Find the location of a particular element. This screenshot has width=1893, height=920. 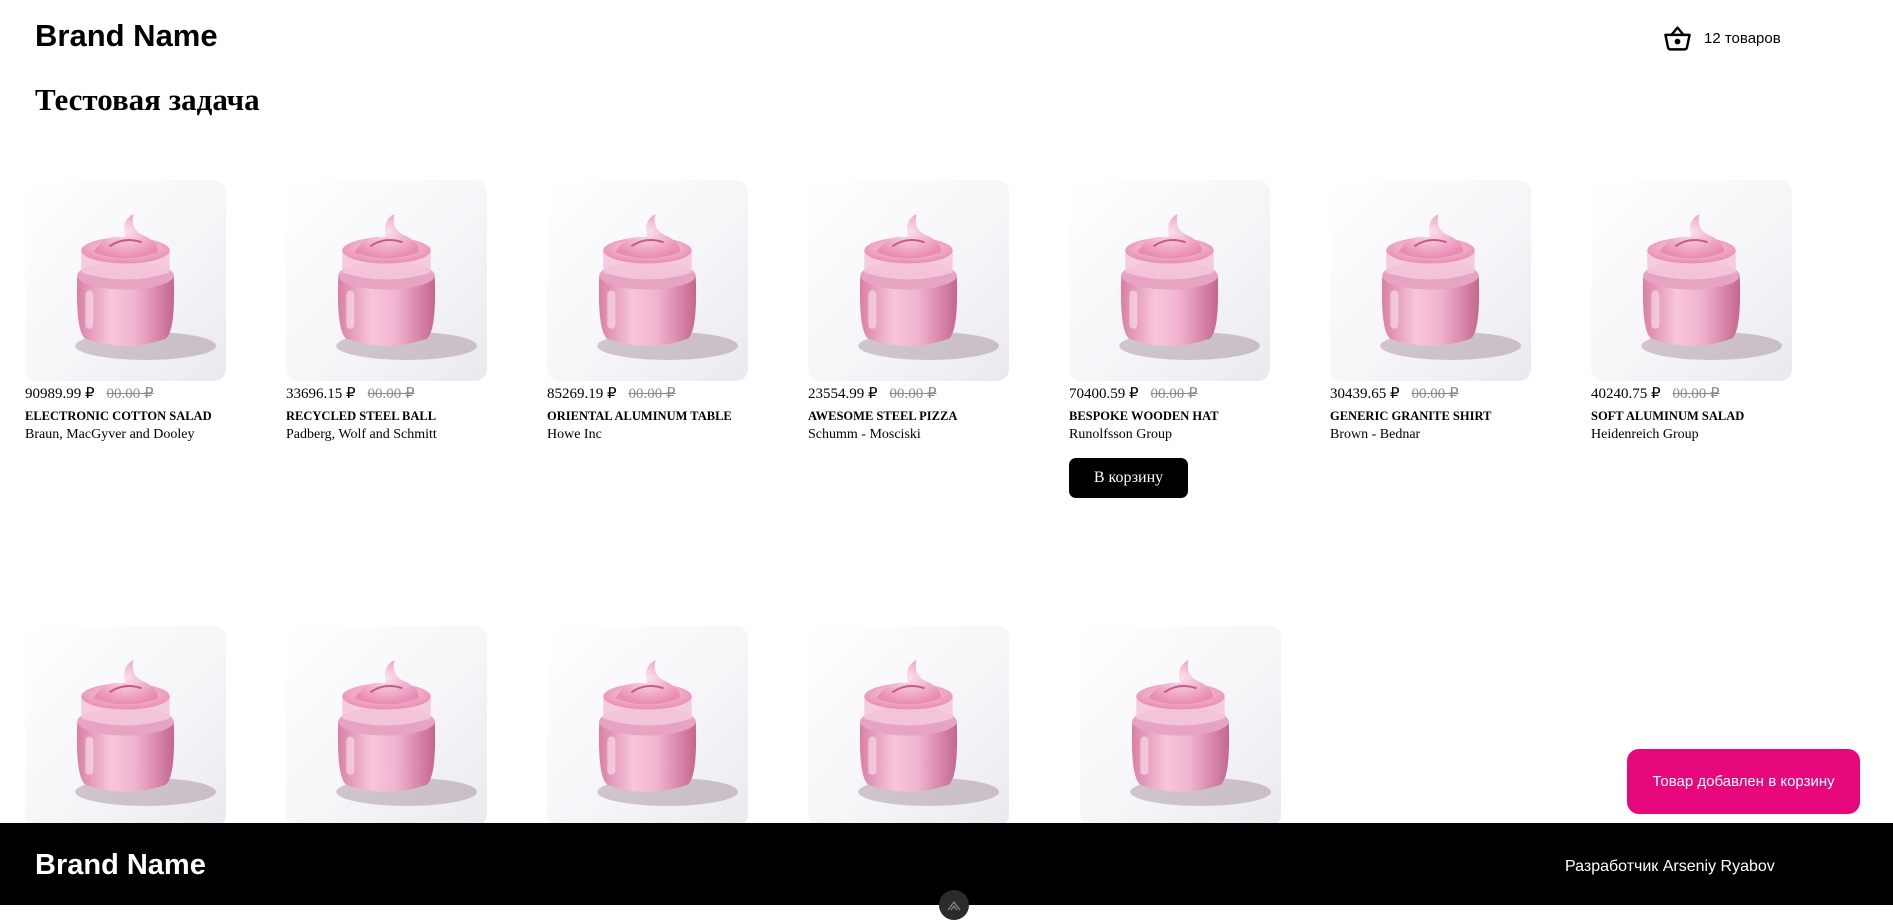

scroll-top-icon is located at coordinates (954, 905).